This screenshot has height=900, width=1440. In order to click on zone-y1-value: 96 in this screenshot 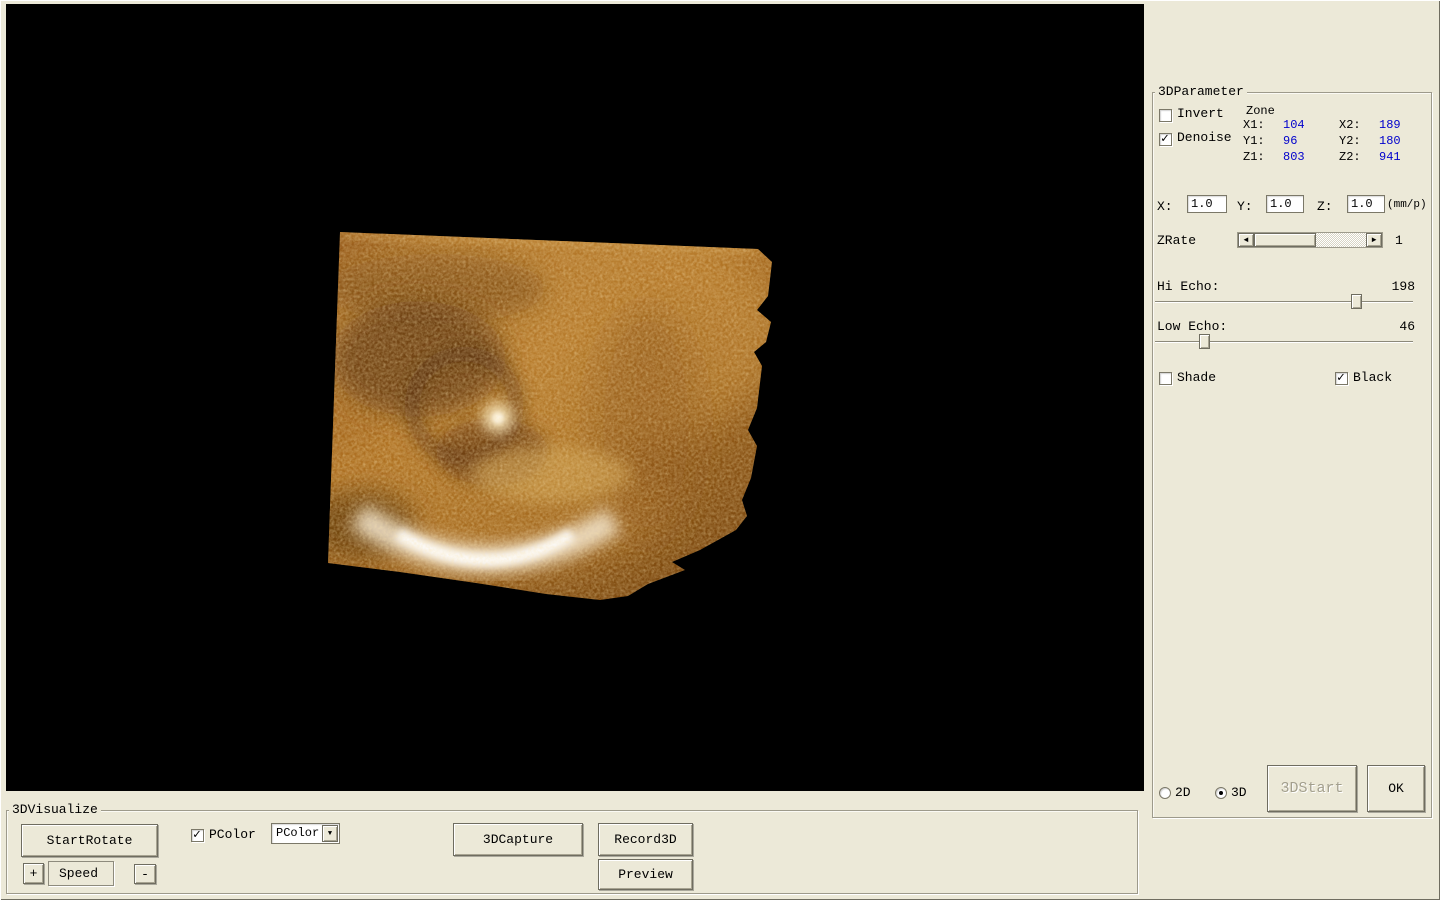, I will do `click(1290, 141)`.